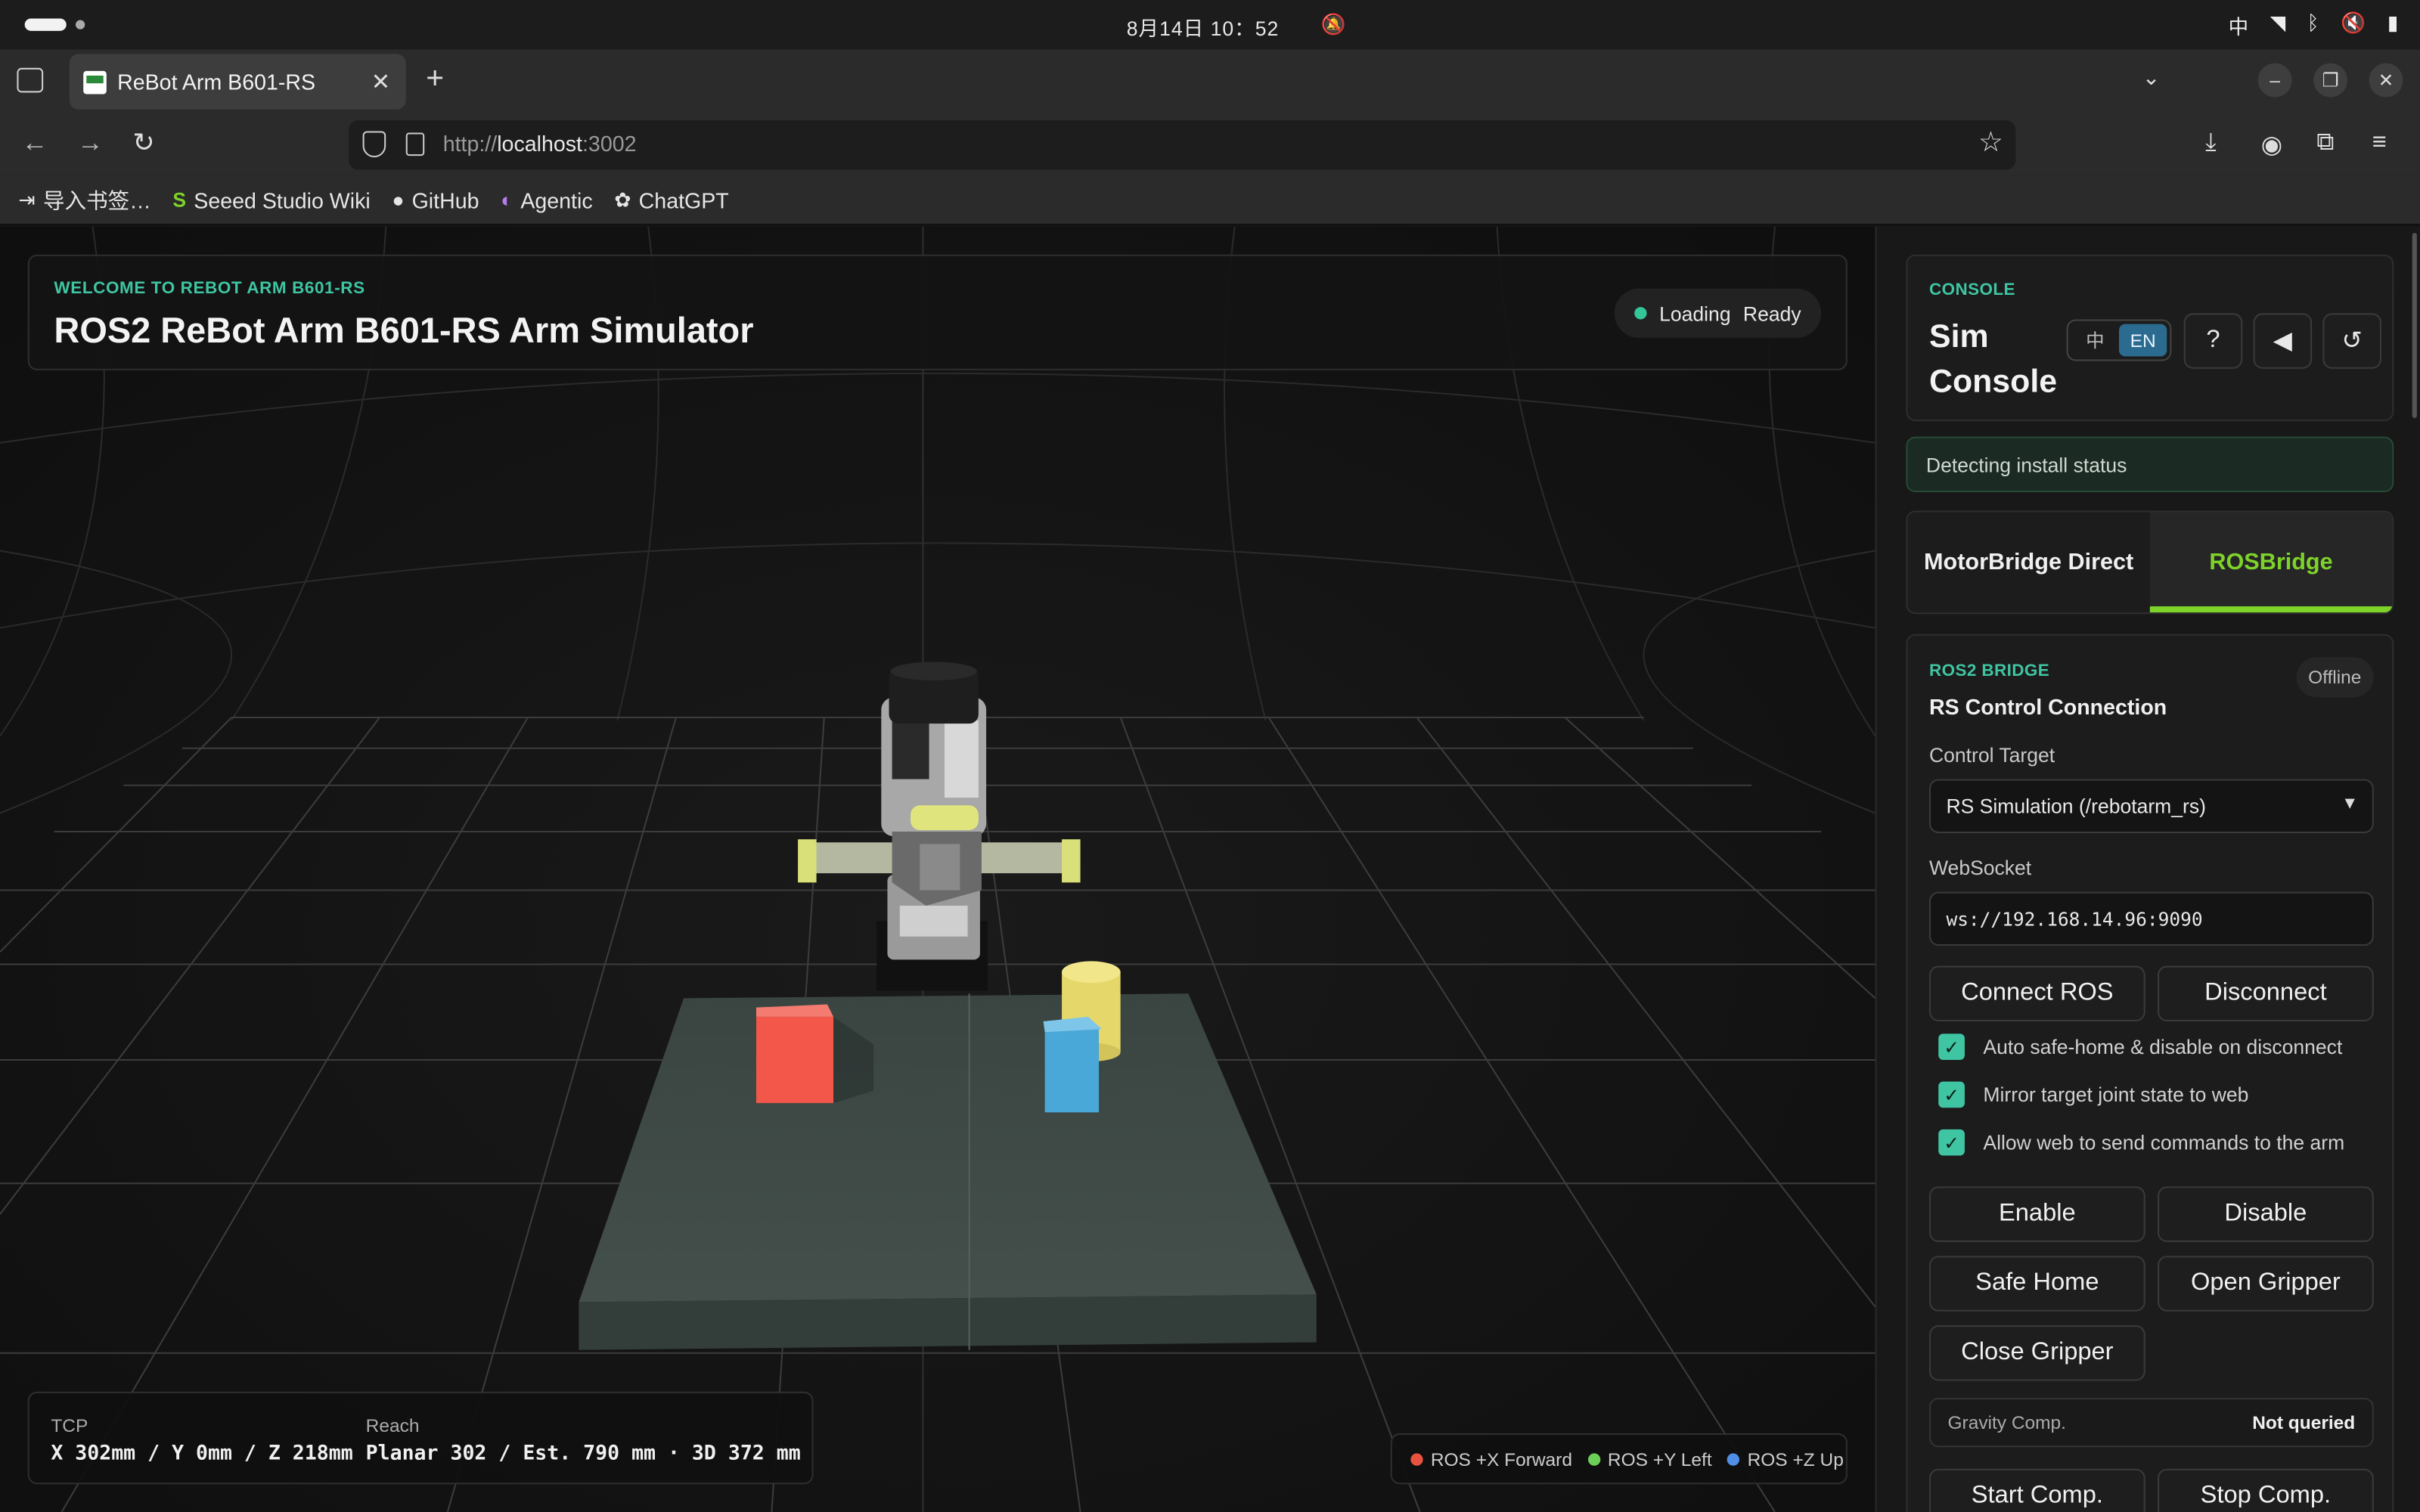 This screenshot has width=2420, height=1512. What do you see at coordinates (2414, 326) in the screenshot?
I see `panel-scrollbar` at bounding box center [2414, 326].